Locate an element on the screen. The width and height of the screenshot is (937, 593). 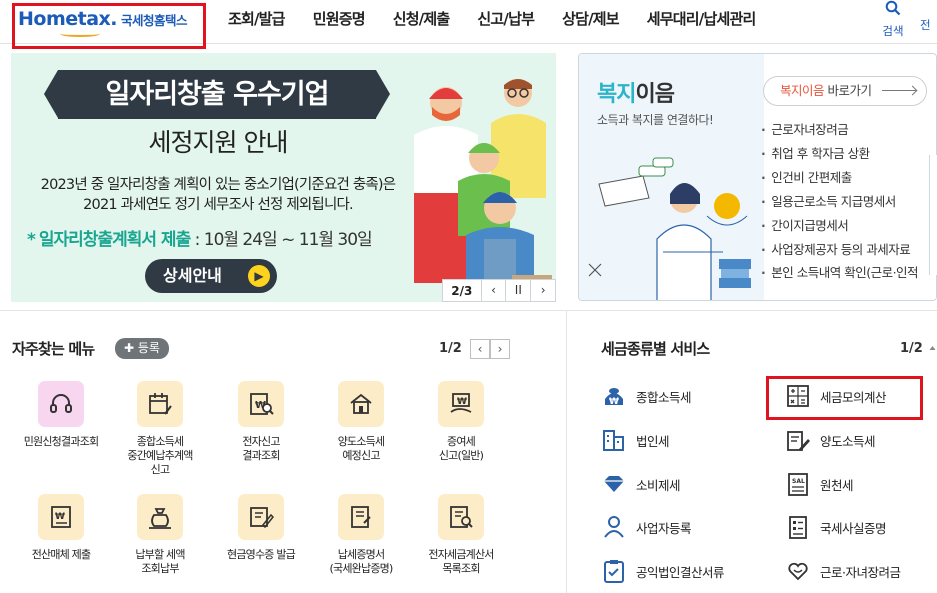
nav-item-application: 신청/제출 is located at coordinates (421, 18).